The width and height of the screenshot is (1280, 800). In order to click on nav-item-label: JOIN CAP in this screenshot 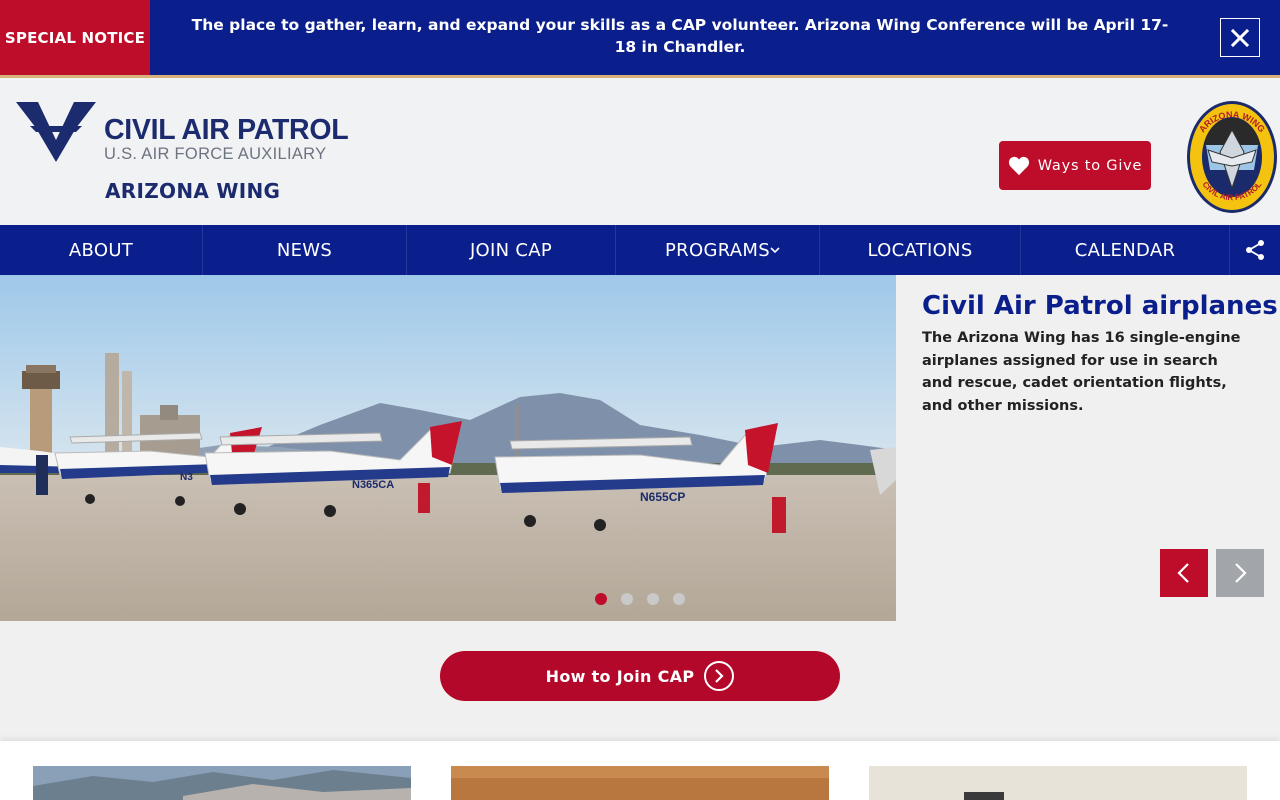, I will do `click(511, 250)`.